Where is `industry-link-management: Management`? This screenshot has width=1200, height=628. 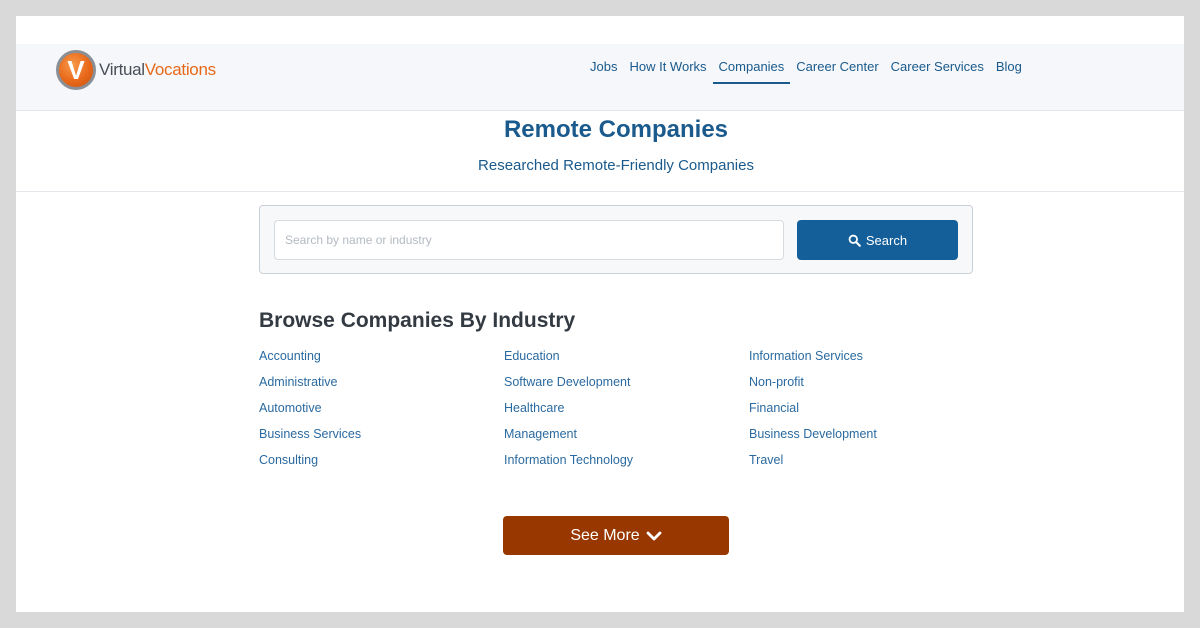
industry-link-management: Management is located at coordinates (626, 440).